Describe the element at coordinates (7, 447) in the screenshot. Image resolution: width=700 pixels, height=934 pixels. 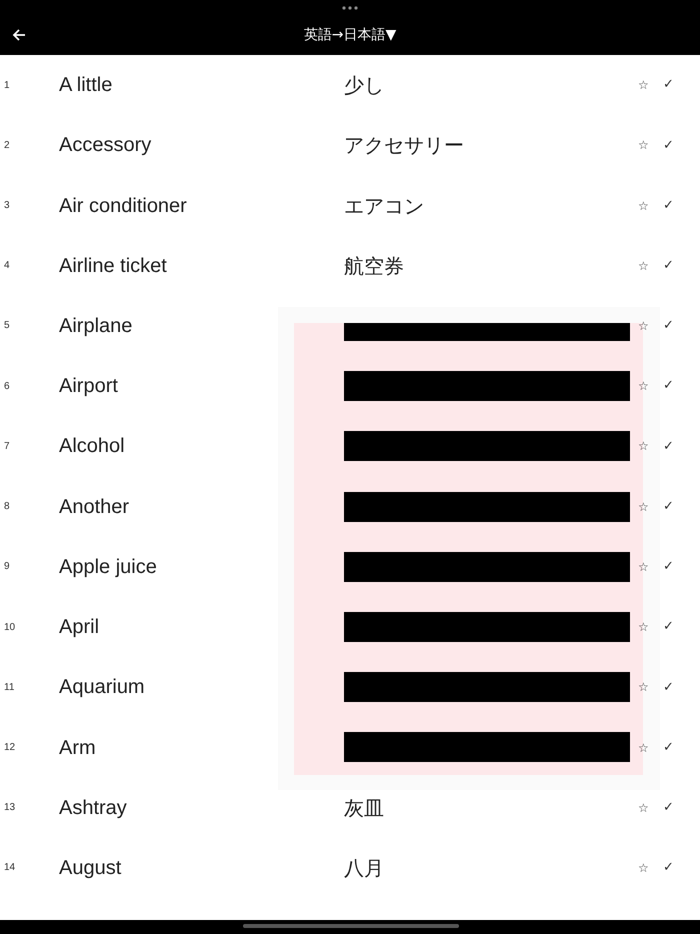
I see `row-number: 7` at that location.